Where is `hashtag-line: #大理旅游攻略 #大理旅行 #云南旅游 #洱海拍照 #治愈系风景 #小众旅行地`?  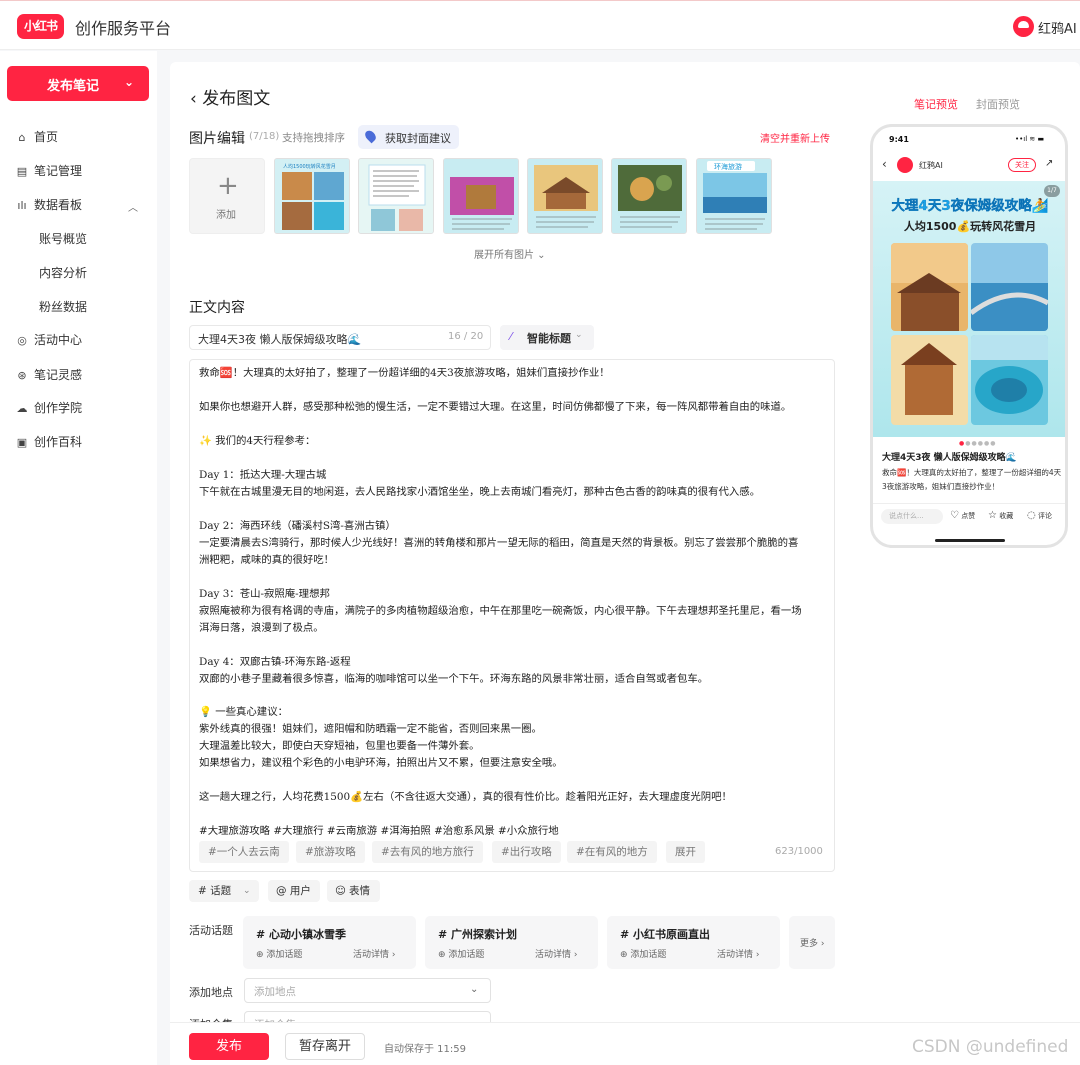 hashtag-line: #大理旅游攻略 #大理旅行 #云南旅游 #洱海拍照 #治愈系风景 #小众旅行地 is located at coordinates (379, 831).